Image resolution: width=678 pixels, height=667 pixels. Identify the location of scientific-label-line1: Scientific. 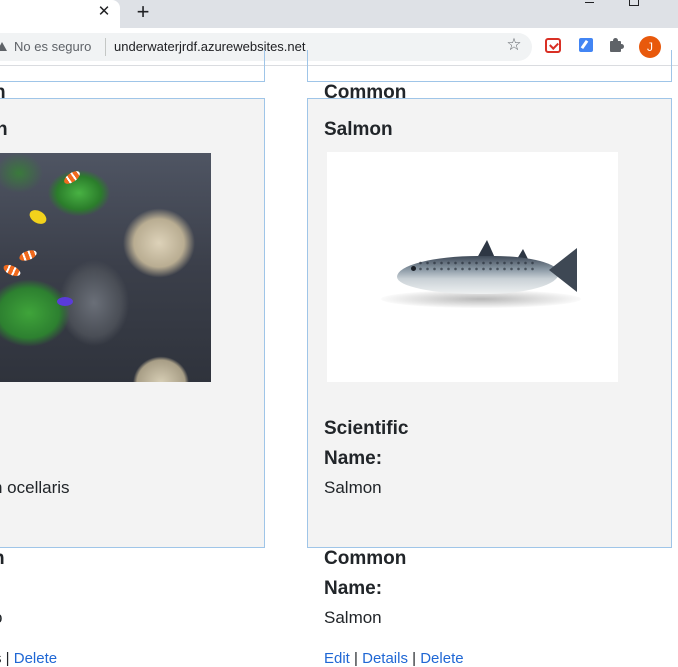
(366, 429).